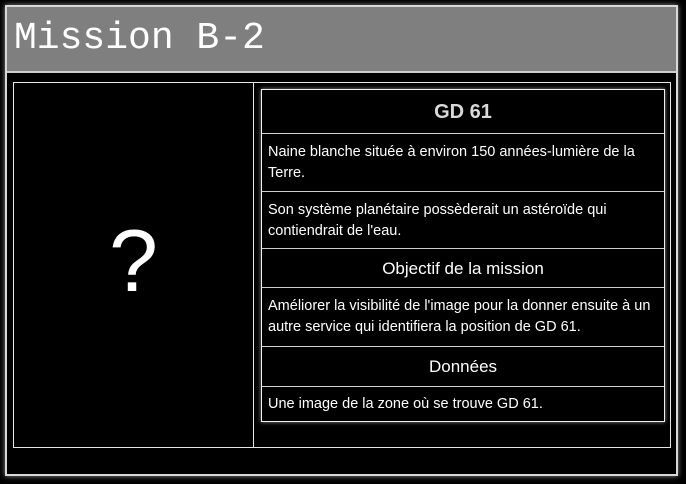 The height and width of the screenshot is (484, 686). What do you see at coordinates (463, 112) in the screenshot?
I see `object-name-heading: GD 61` at bounding box center [463, 112].